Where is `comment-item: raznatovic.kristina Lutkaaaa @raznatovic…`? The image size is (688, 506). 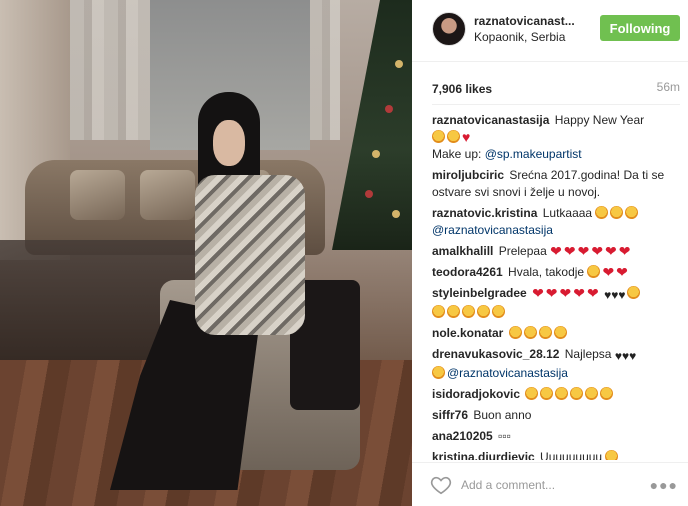 comment-item: raznatovic.kristina Lutkaaaa @raznatovic… is located at coordinates (557, 222).